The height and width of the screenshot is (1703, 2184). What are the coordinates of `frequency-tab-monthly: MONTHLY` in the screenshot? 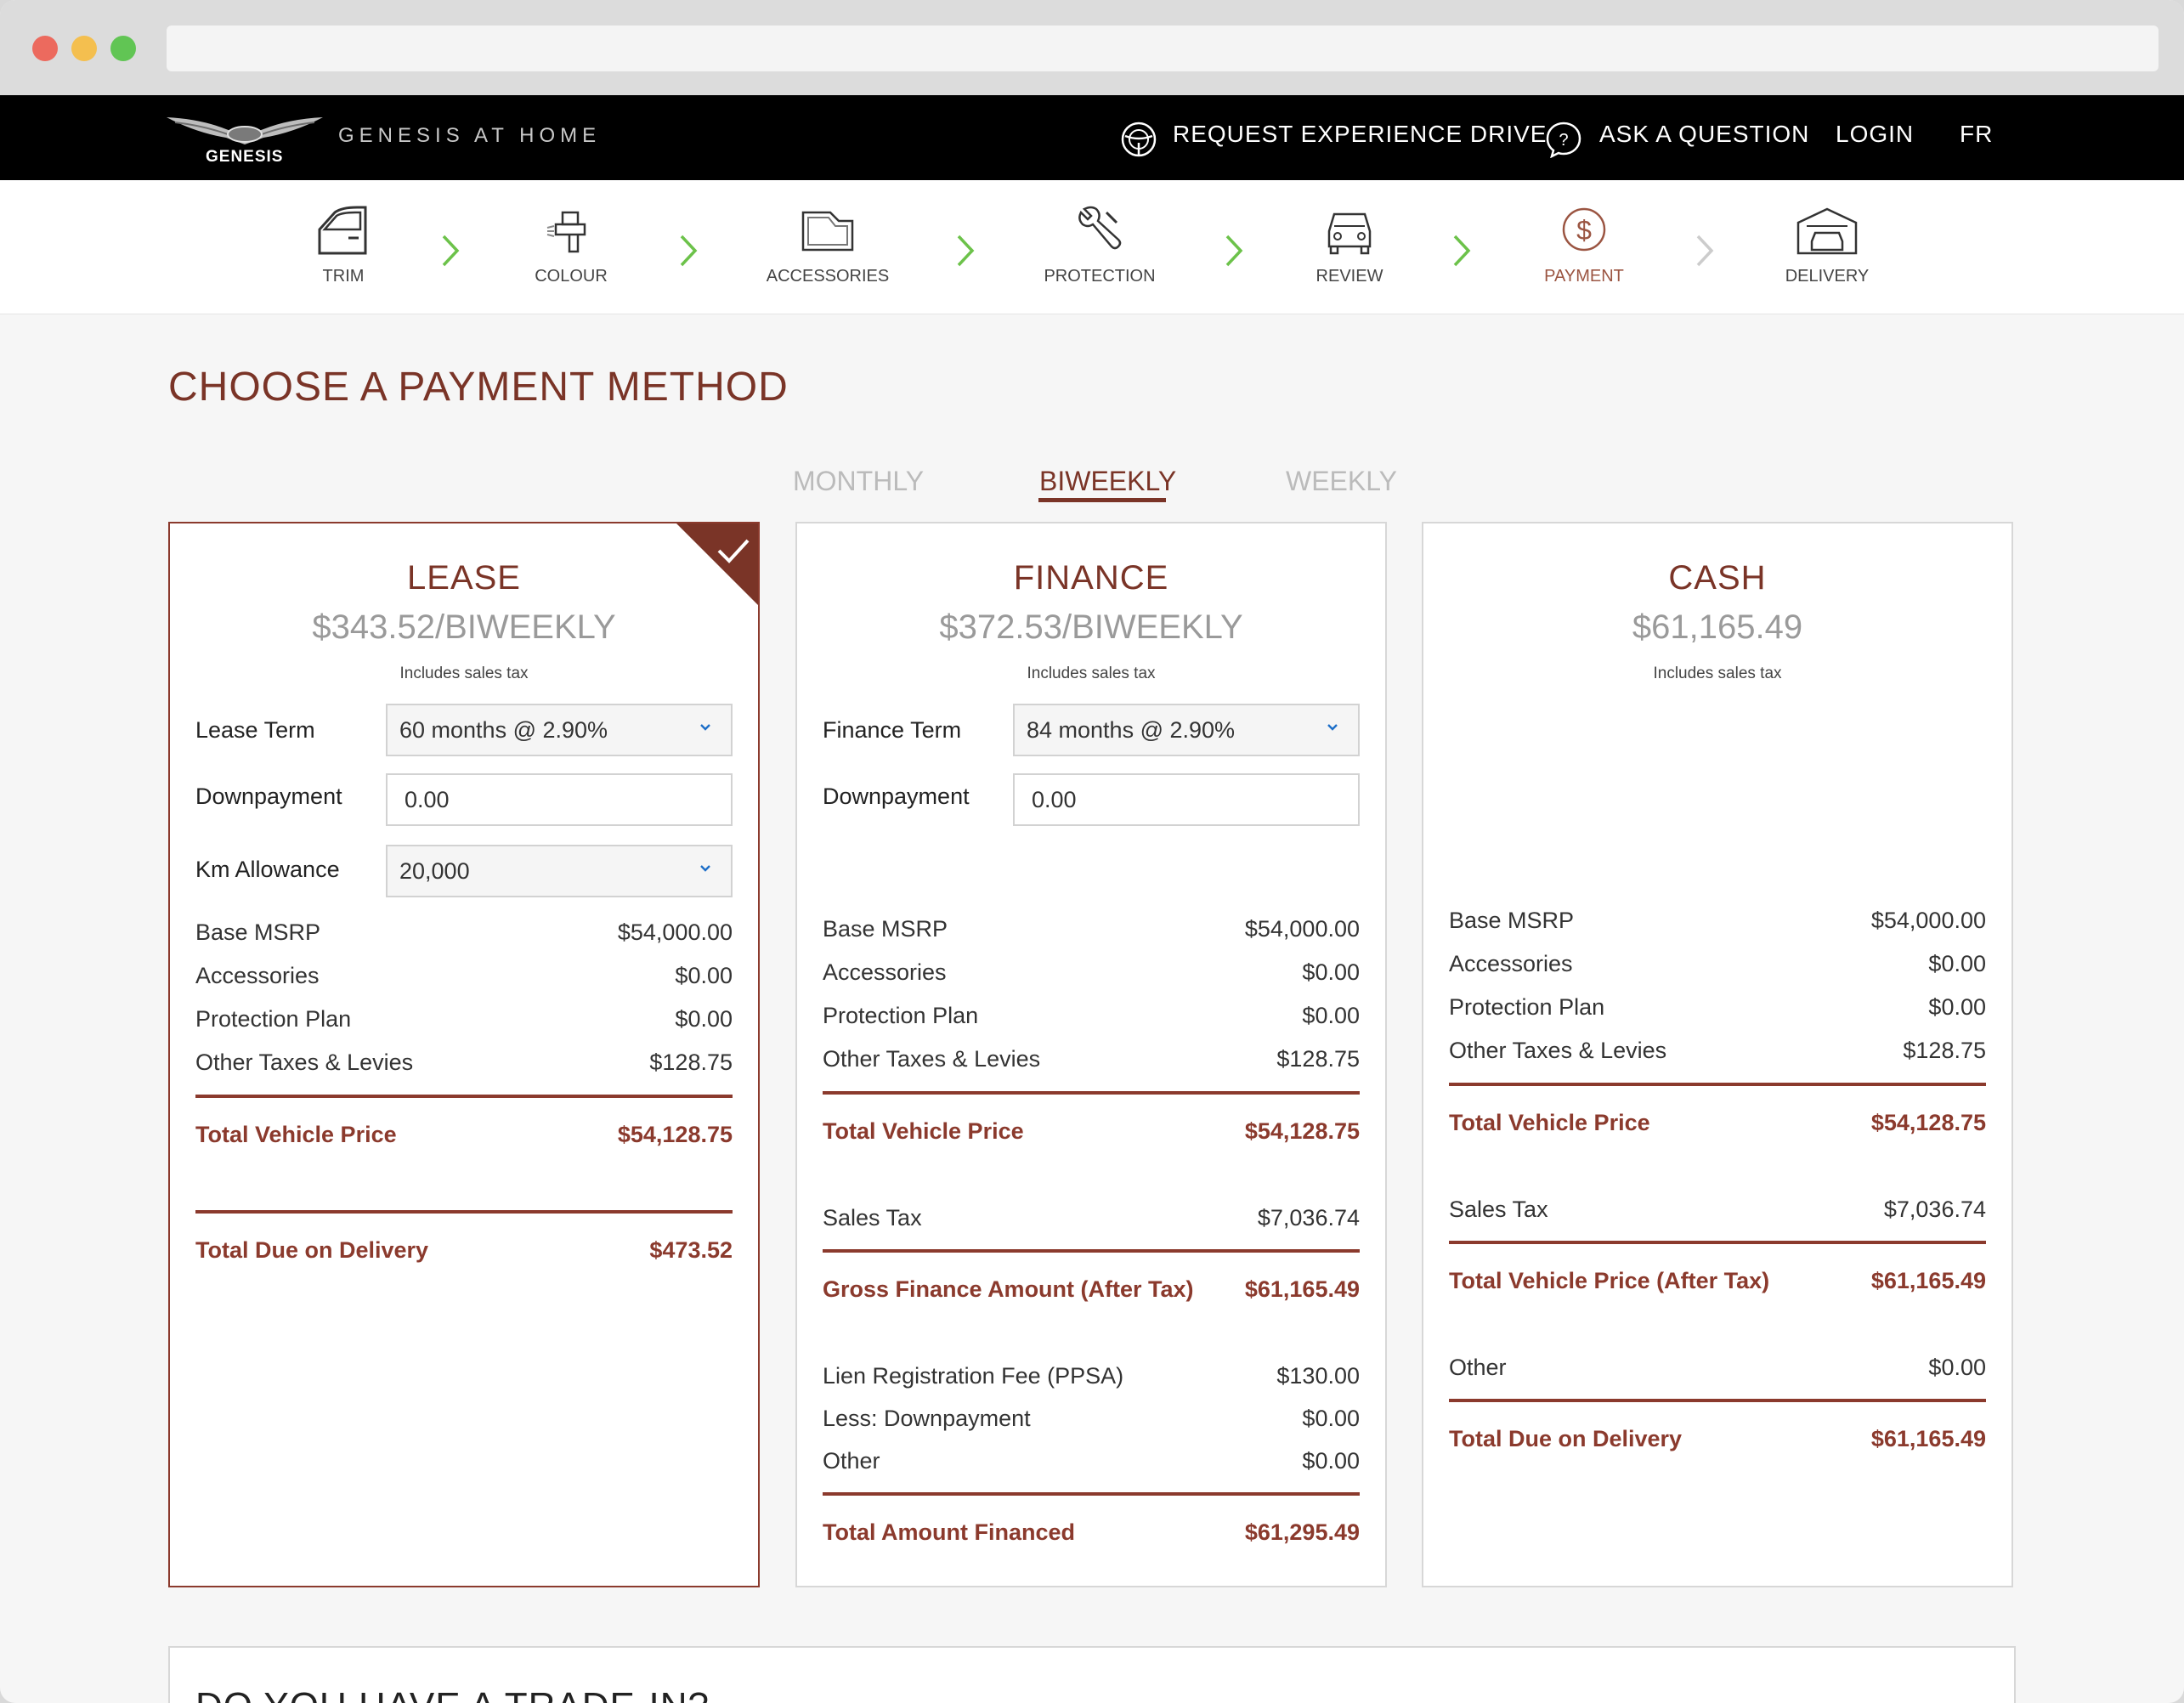 It's located at (858, 481).